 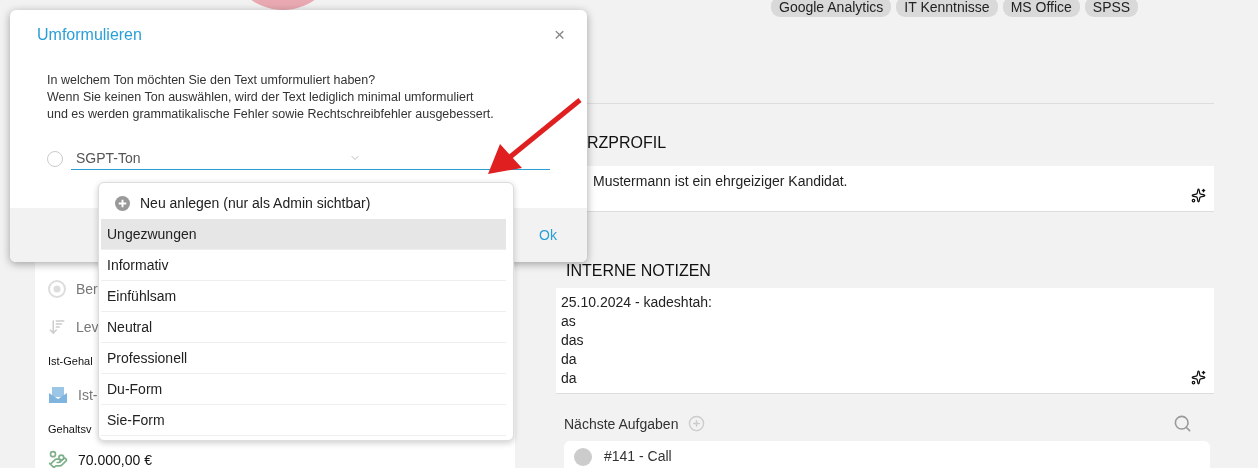 I want to click on radio-button, so click(x=55, y=158).